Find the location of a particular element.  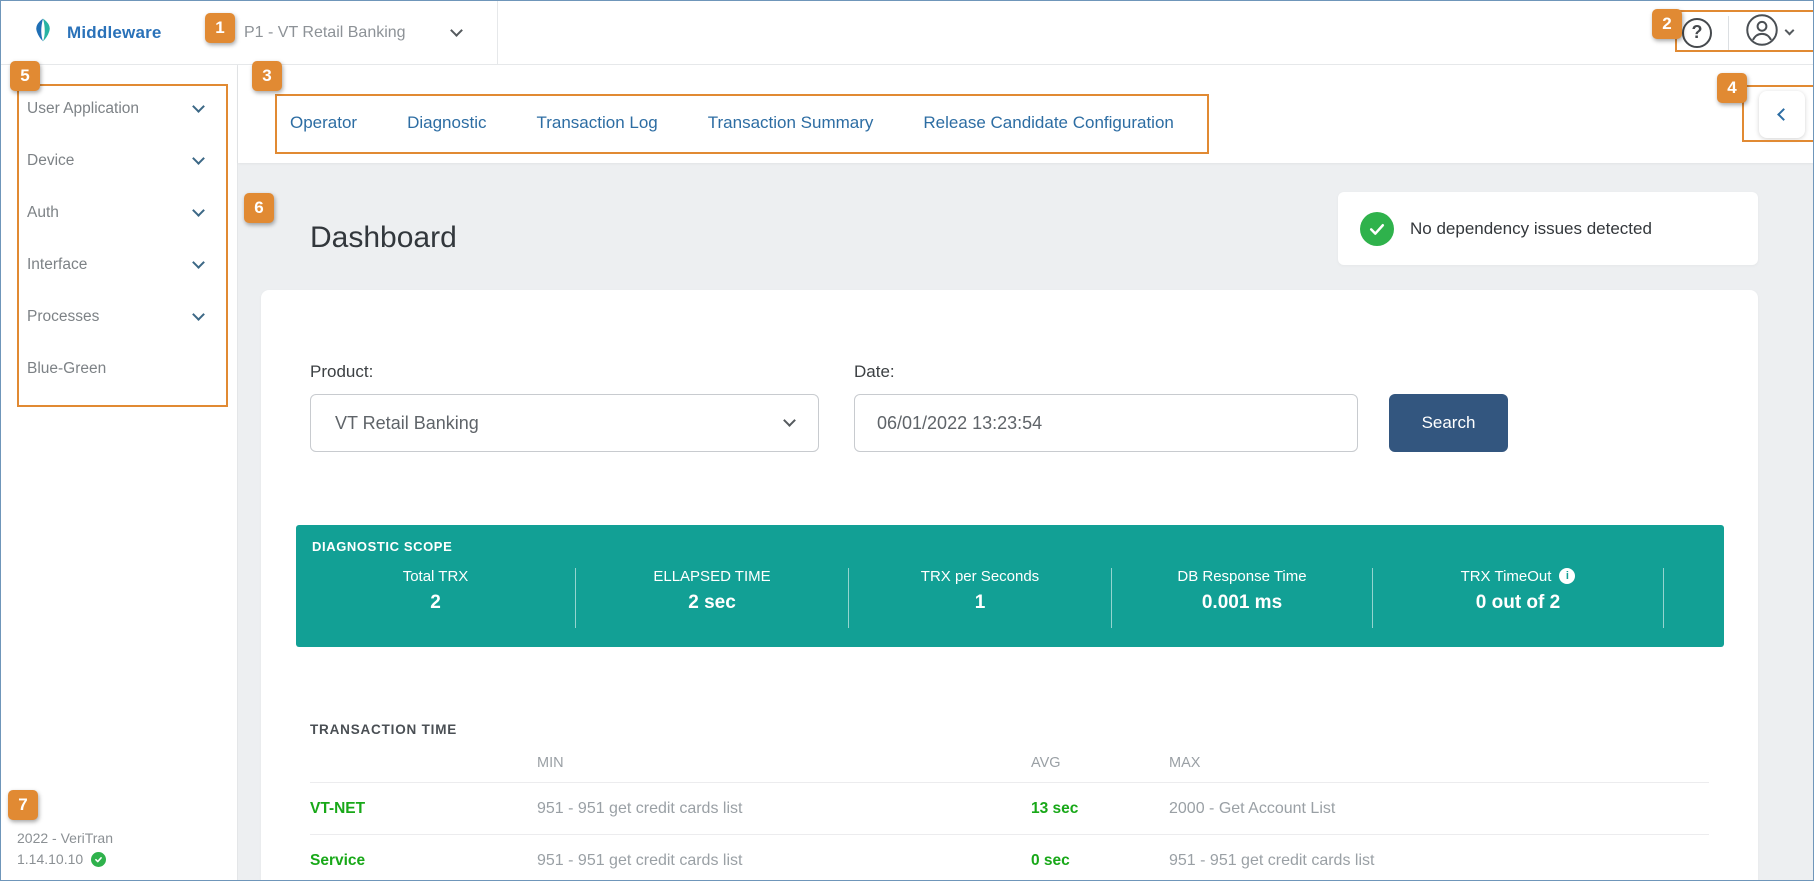

page-title: Dashboard is located at coordinates (383, 237).